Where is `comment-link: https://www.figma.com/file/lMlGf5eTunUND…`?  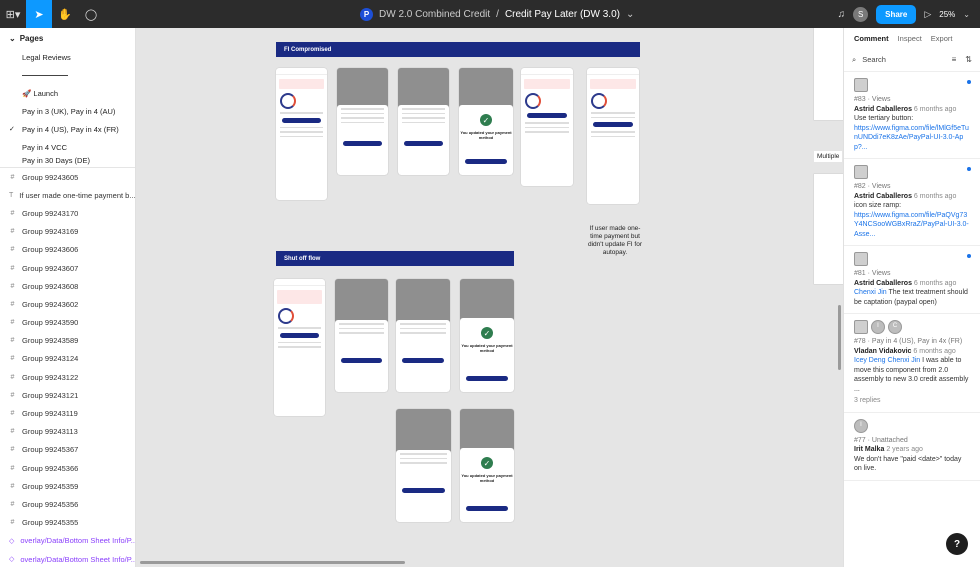 comment-link: https://www.figma.com/file/lMlGf5eTunUND… is located at coordinates (912, 138).